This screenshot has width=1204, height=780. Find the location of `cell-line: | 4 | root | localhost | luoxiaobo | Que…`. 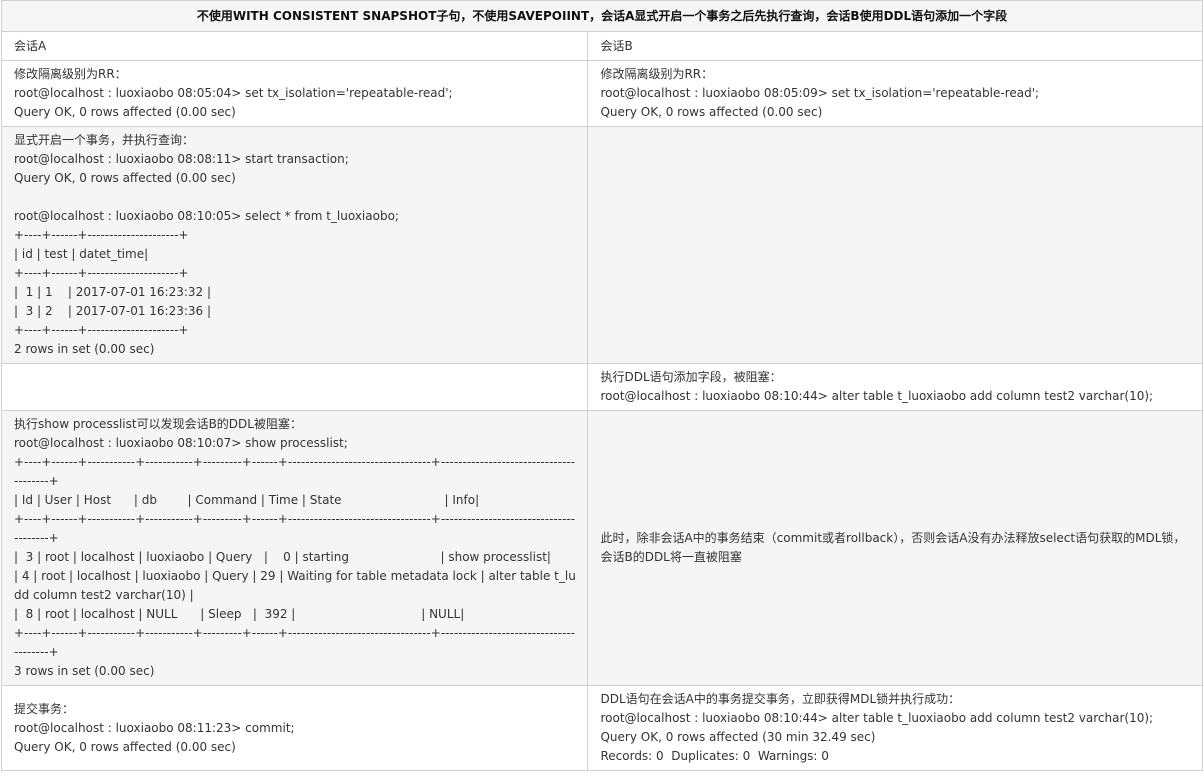

cell-line: | 4 | root | localhost | luoxiaobo | Que… is located at coordinates (295, 576).